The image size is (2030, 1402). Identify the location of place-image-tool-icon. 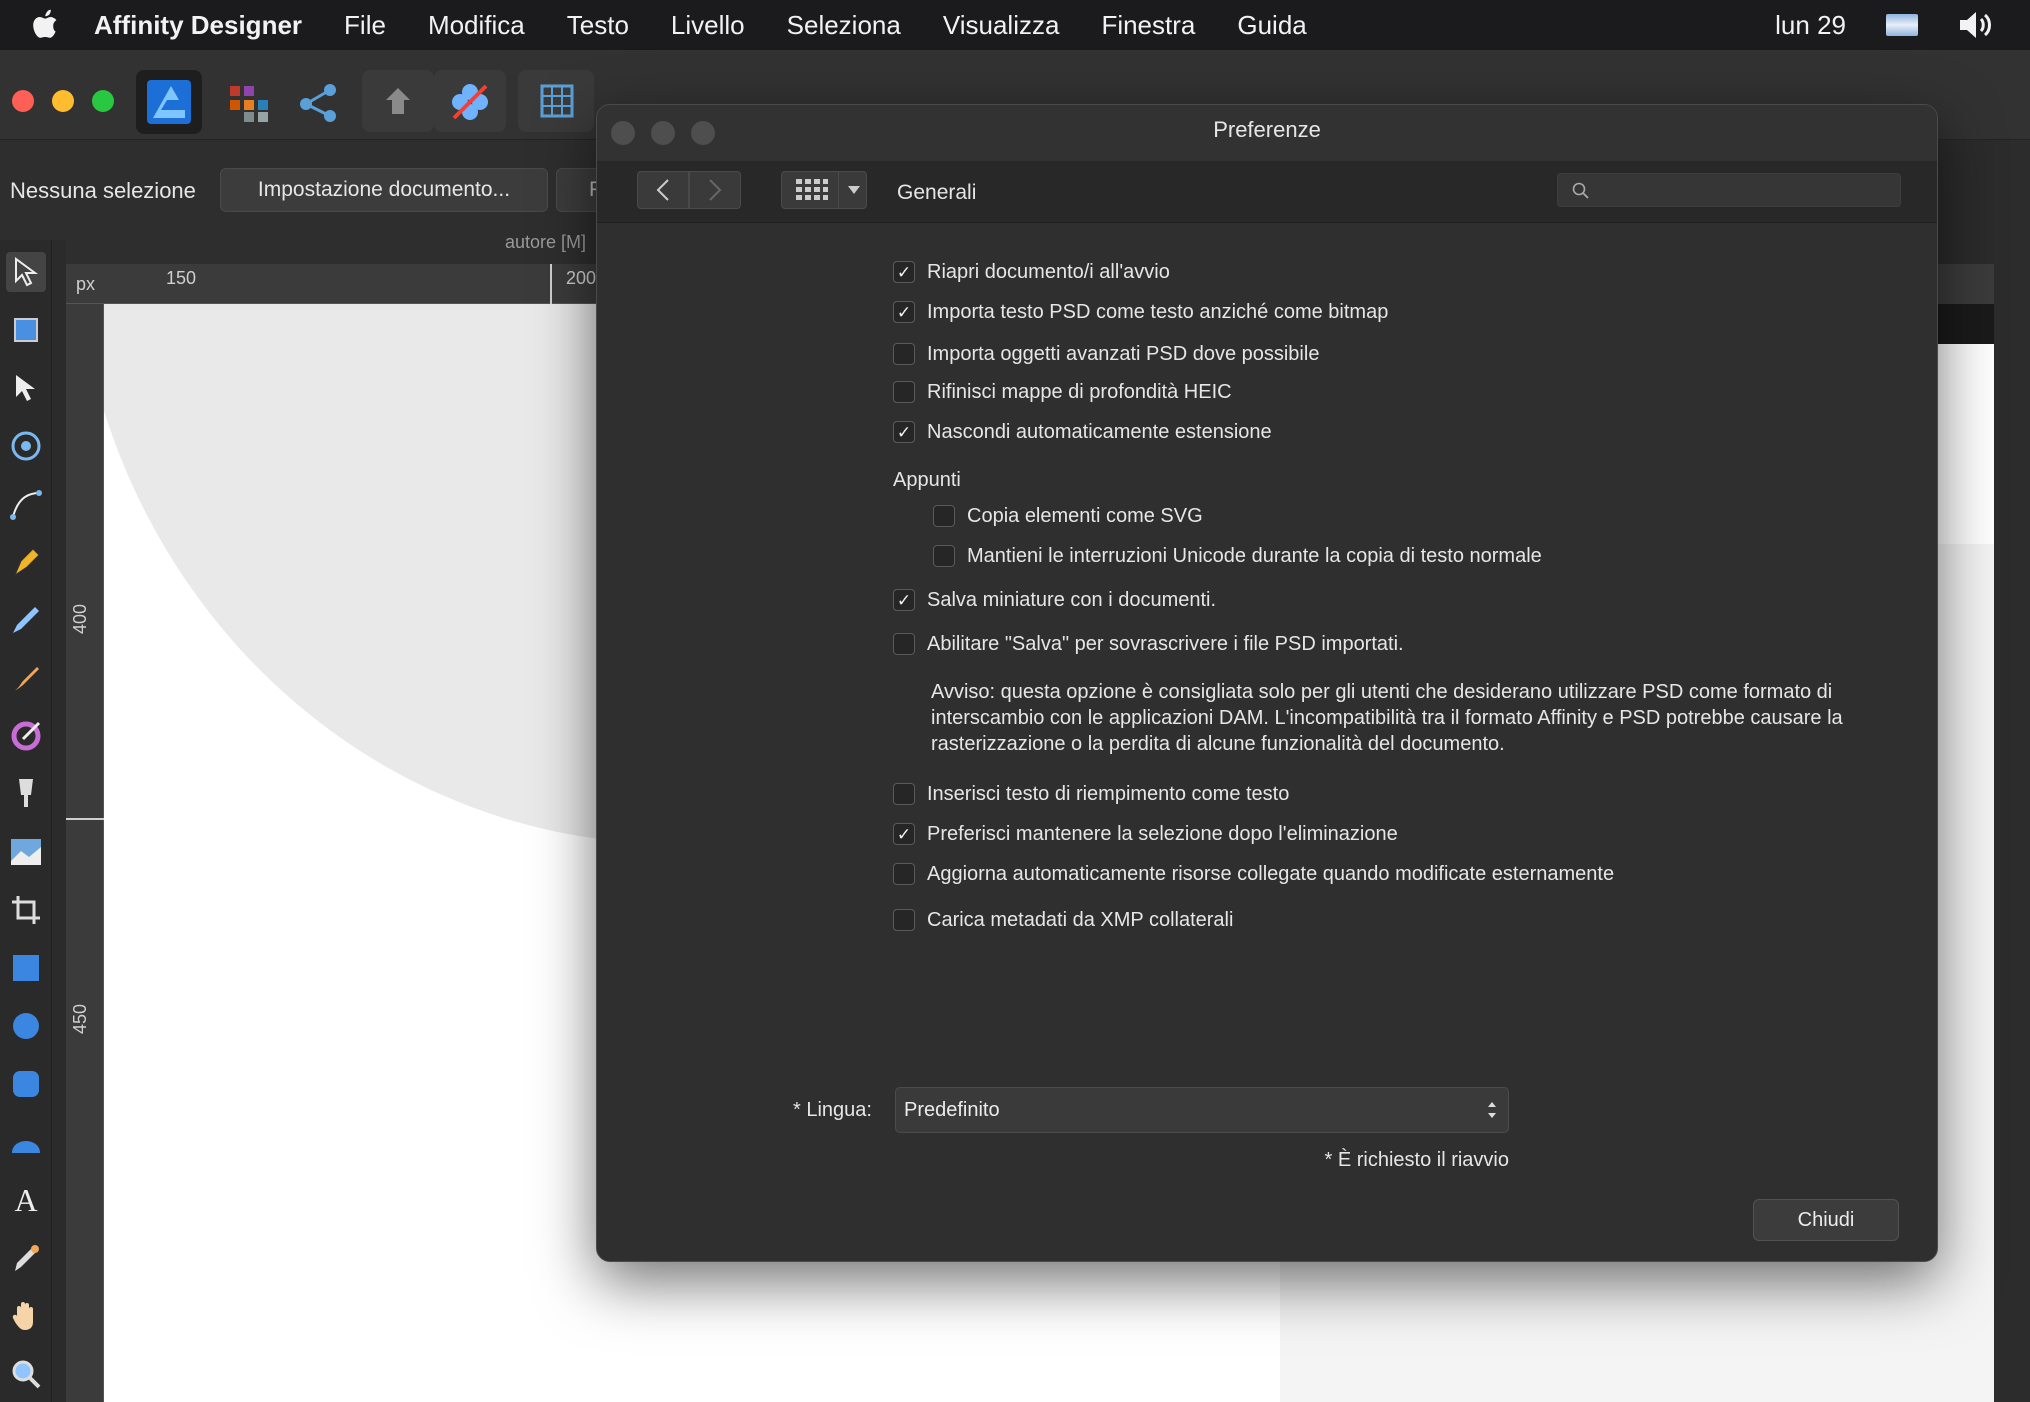
(26, 852).